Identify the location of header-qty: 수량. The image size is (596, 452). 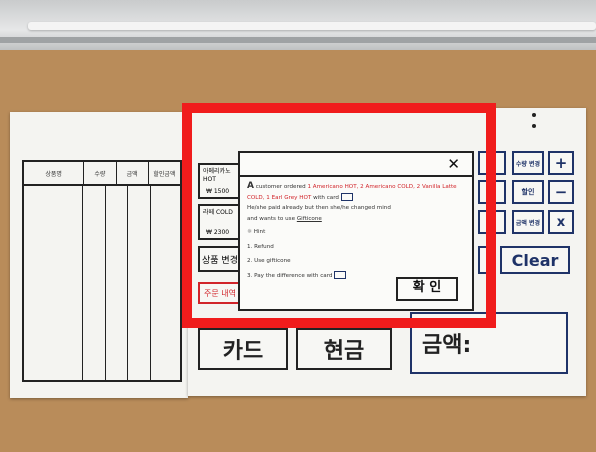
(100, 173).